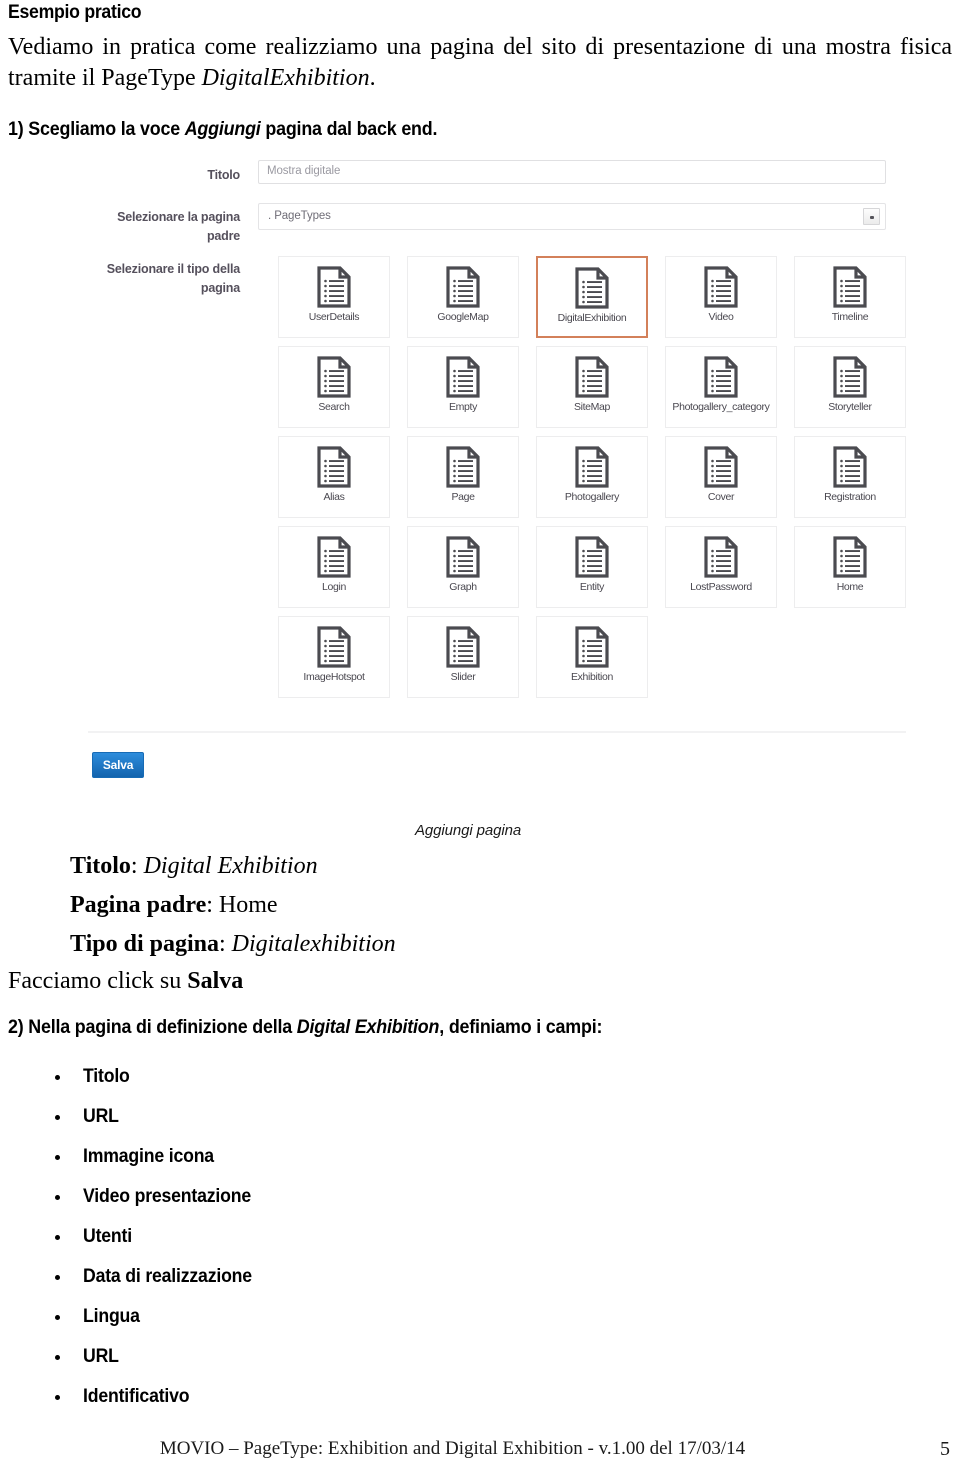 This screenshot has width=960, height=1482. Describe the element at coordinates (850, 407) in the screenshot. I see `page-type-tile-label: Storyteller` at that location.